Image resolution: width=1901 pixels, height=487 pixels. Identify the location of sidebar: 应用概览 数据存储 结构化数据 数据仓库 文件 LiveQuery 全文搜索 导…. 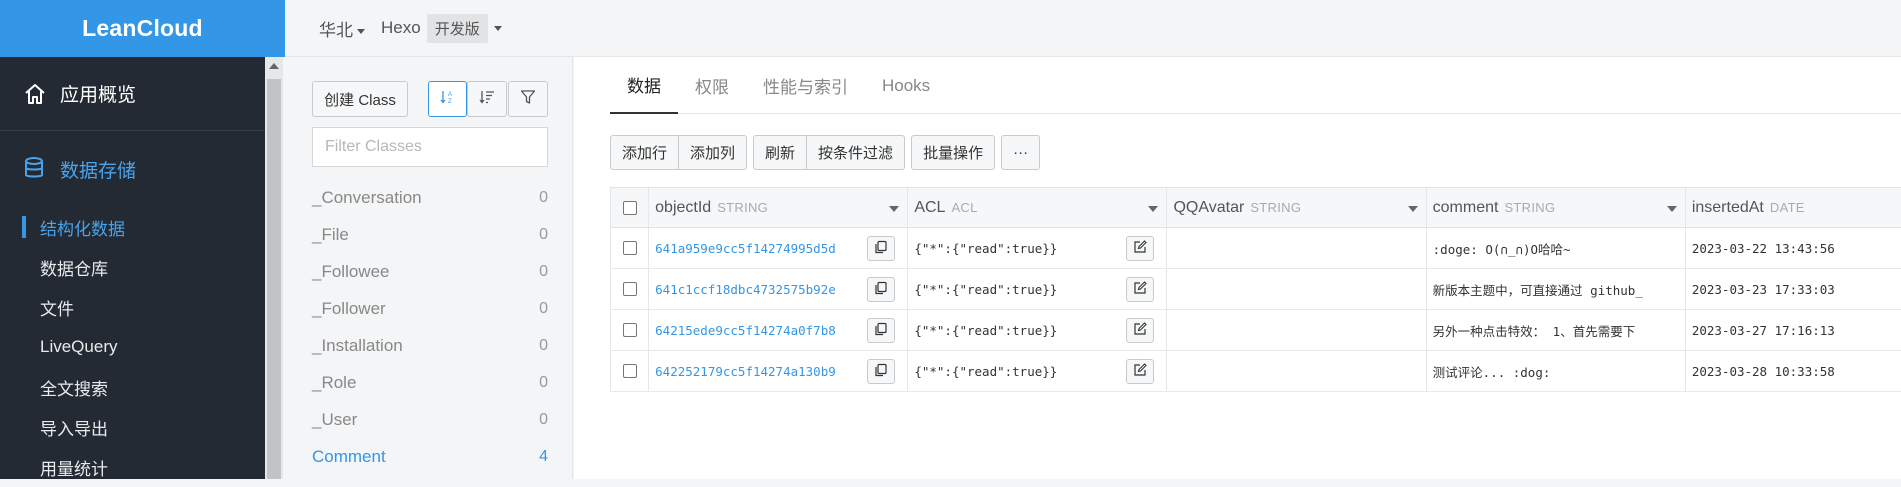
(132, 268).